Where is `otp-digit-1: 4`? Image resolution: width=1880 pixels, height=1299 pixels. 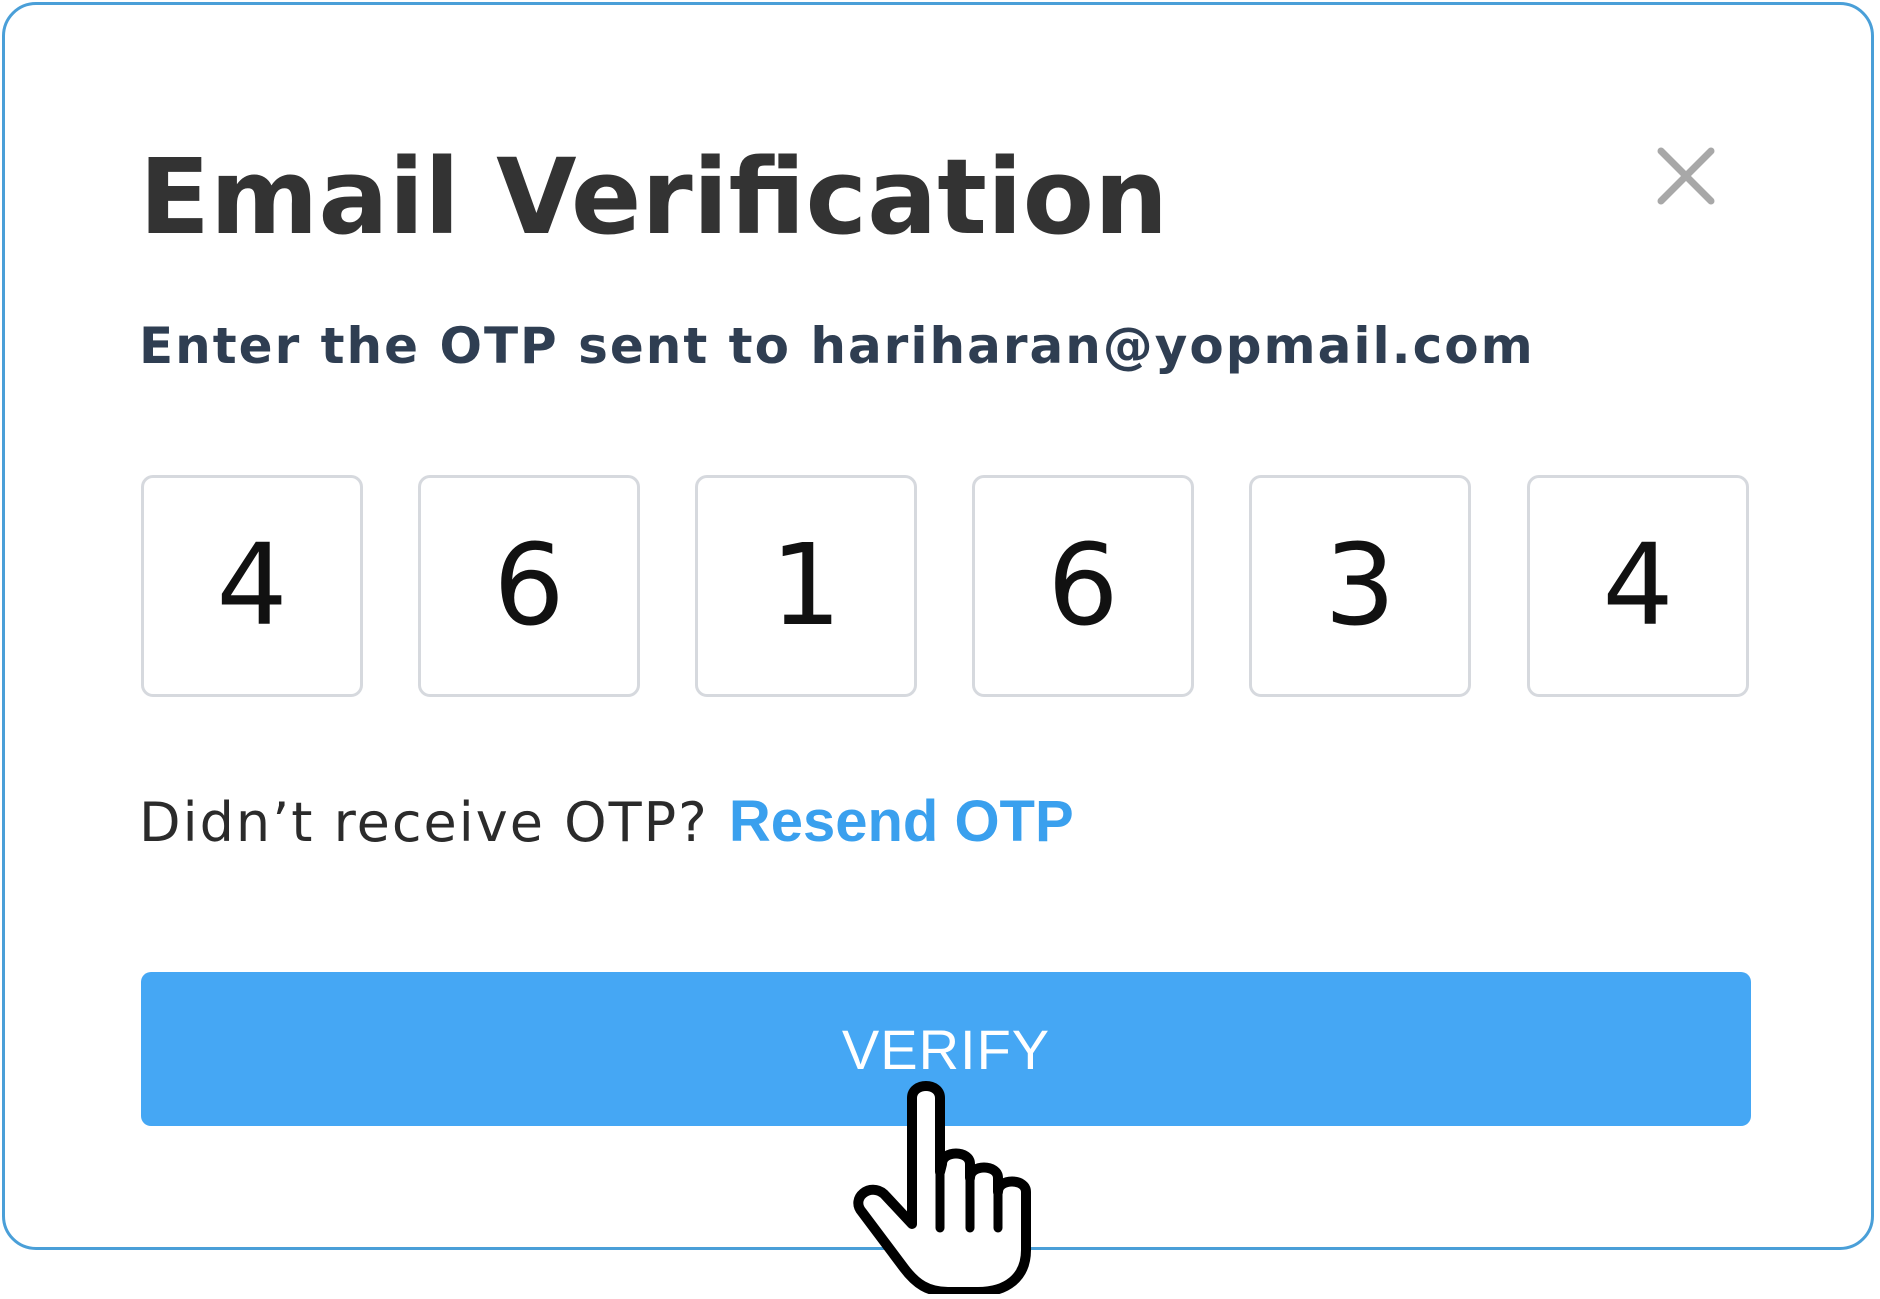
otp-digit-1: 4 is located at coordinates (252, 586).